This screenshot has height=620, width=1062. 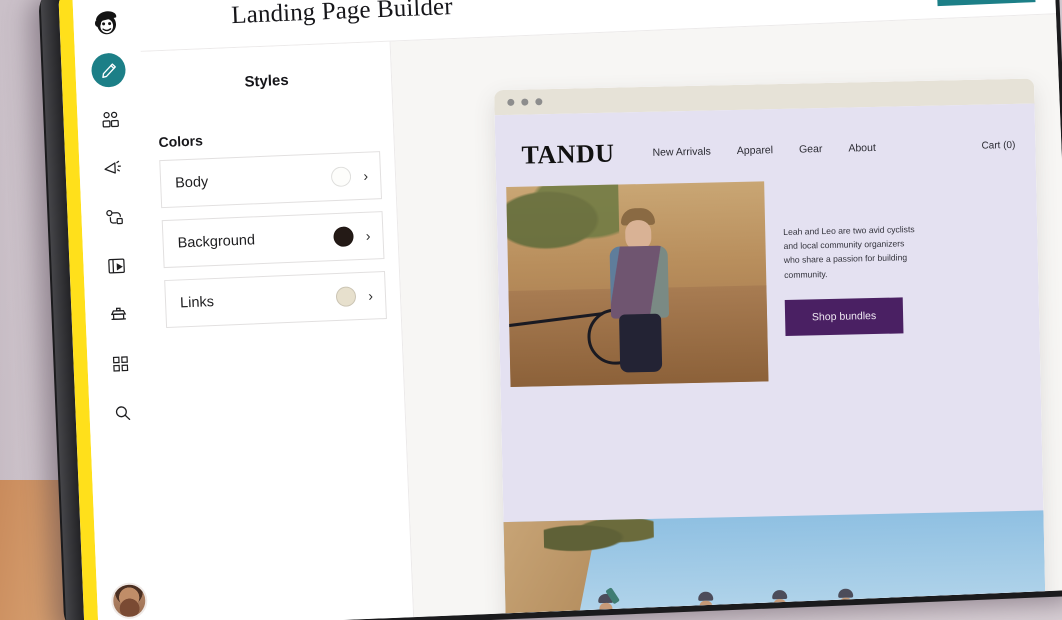 What do you see at coordinates (271, 180) in the screenshot?
I see `color-row-body: Body ›` at bounding box center [271, 180].